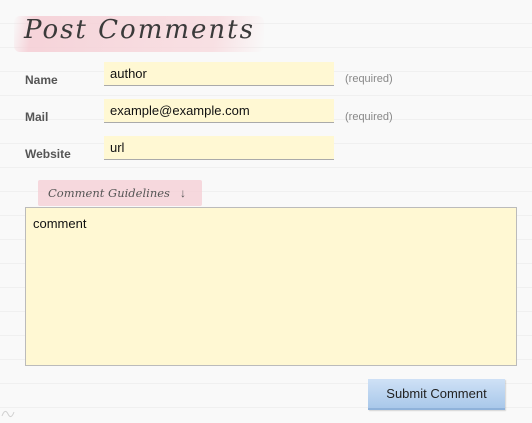 The height and width of the screenshot is (423, 532). I want to click on website-field, so click(219, 148).